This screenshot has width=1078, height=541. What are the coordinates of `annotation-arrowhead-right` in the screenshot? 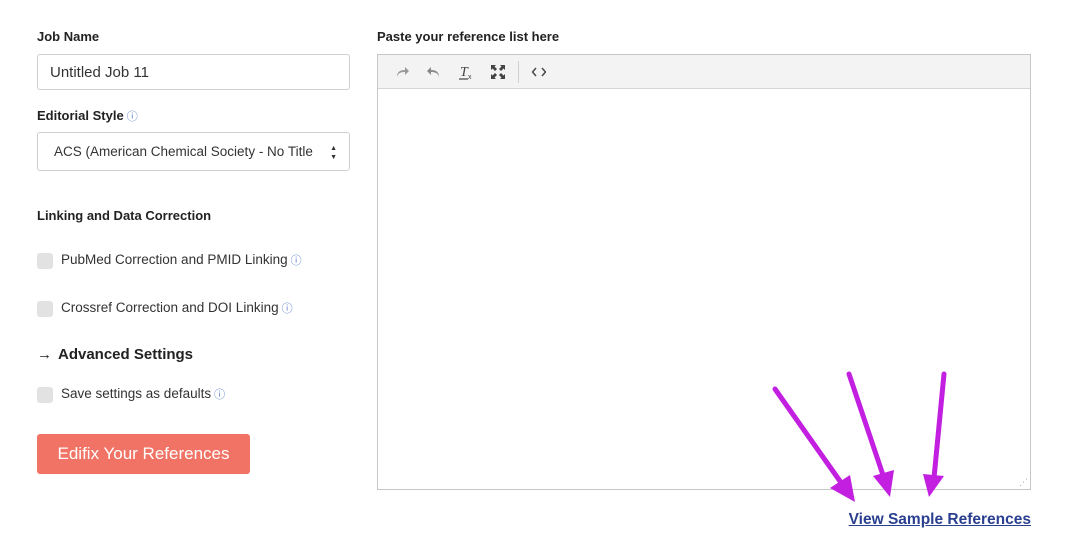 It's located at (933, 485).